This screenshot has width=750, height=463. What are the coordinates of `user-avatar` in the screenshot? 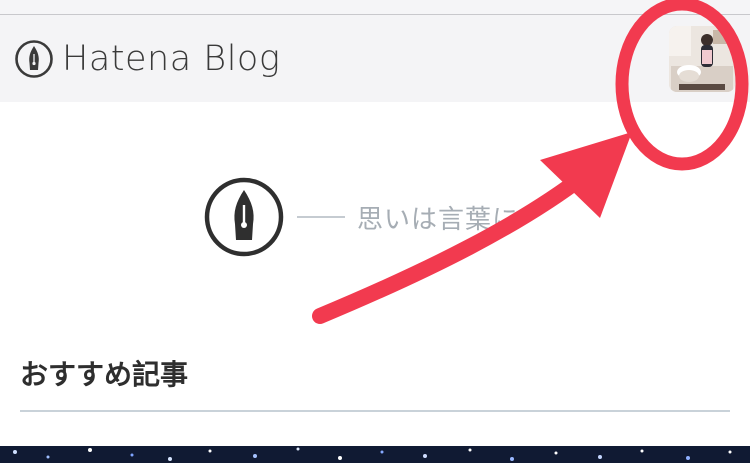 It's located at (702, 59).